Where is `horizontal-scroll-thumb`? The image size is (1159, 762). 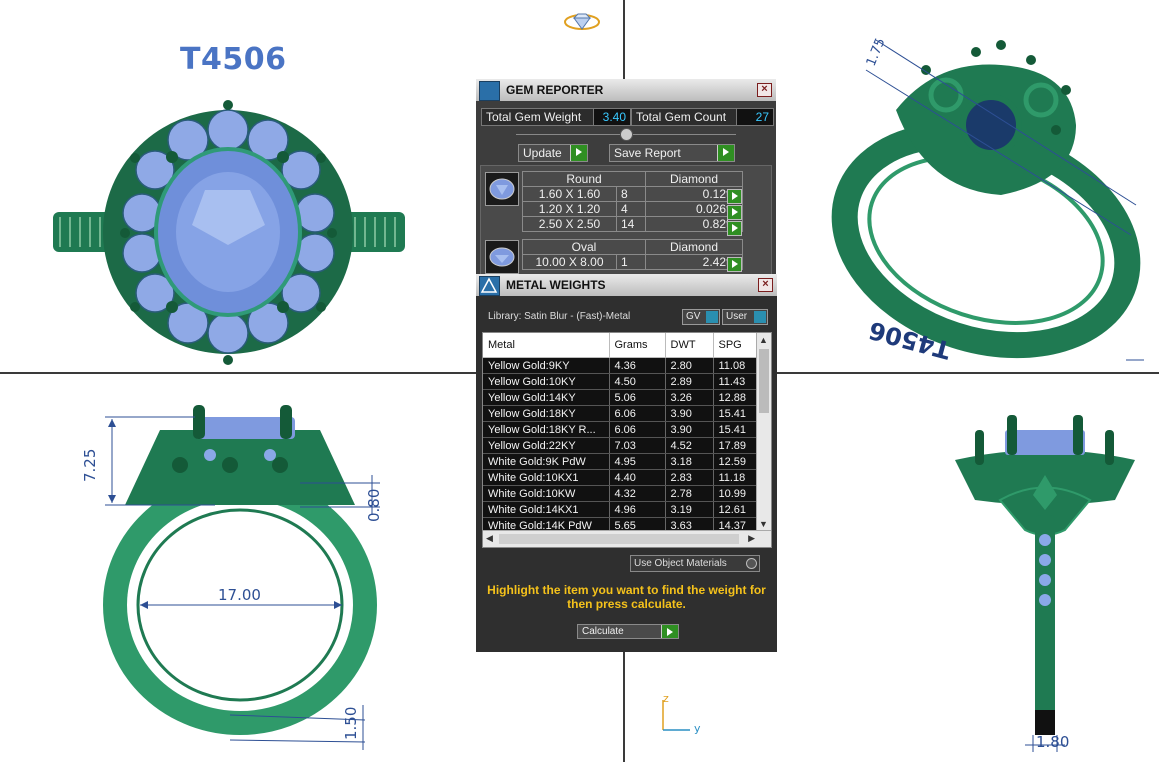
horizontal-scroll-thumb is located at coordinates (619, 539).